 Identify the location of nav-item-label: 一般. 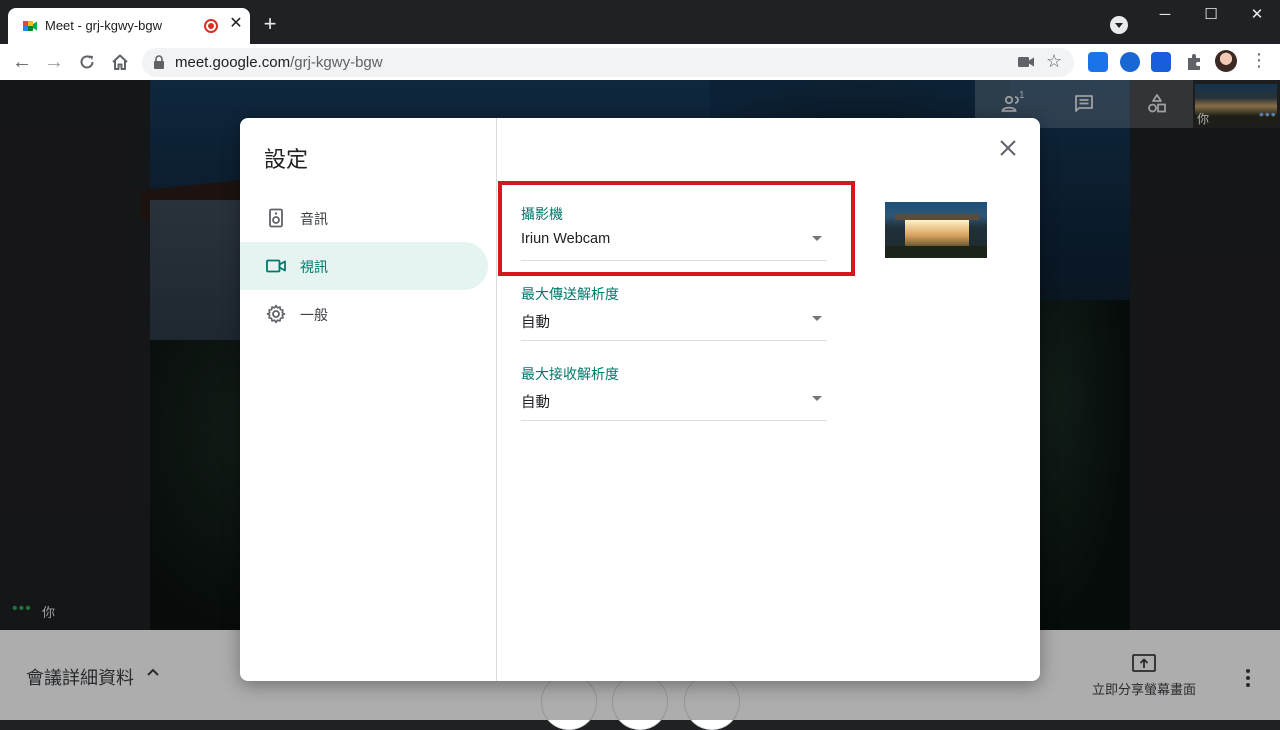
(314, 315).